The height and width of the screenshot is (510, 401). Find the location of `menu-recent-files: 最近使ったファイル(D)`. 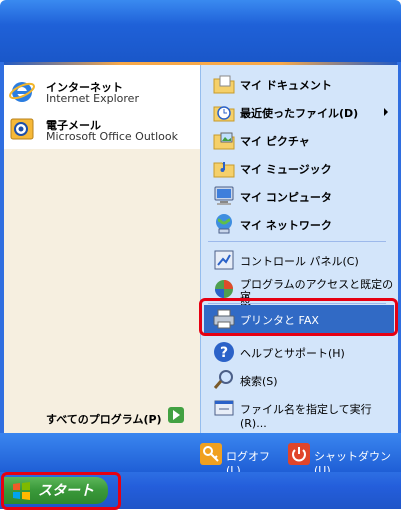

menu-recent-files: 最近使ったファイル(D) is located at coordinates (299, 112).